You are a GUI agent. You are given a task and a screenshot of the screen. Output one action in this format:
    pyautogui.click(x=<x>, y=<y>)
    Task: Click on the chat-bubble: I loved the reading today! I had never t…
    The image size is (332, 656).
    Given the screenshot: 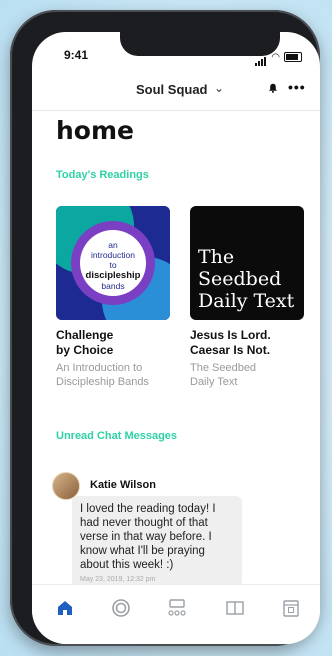 What is the action you would take?
    pyautogui.click(x=157, y=541)
    